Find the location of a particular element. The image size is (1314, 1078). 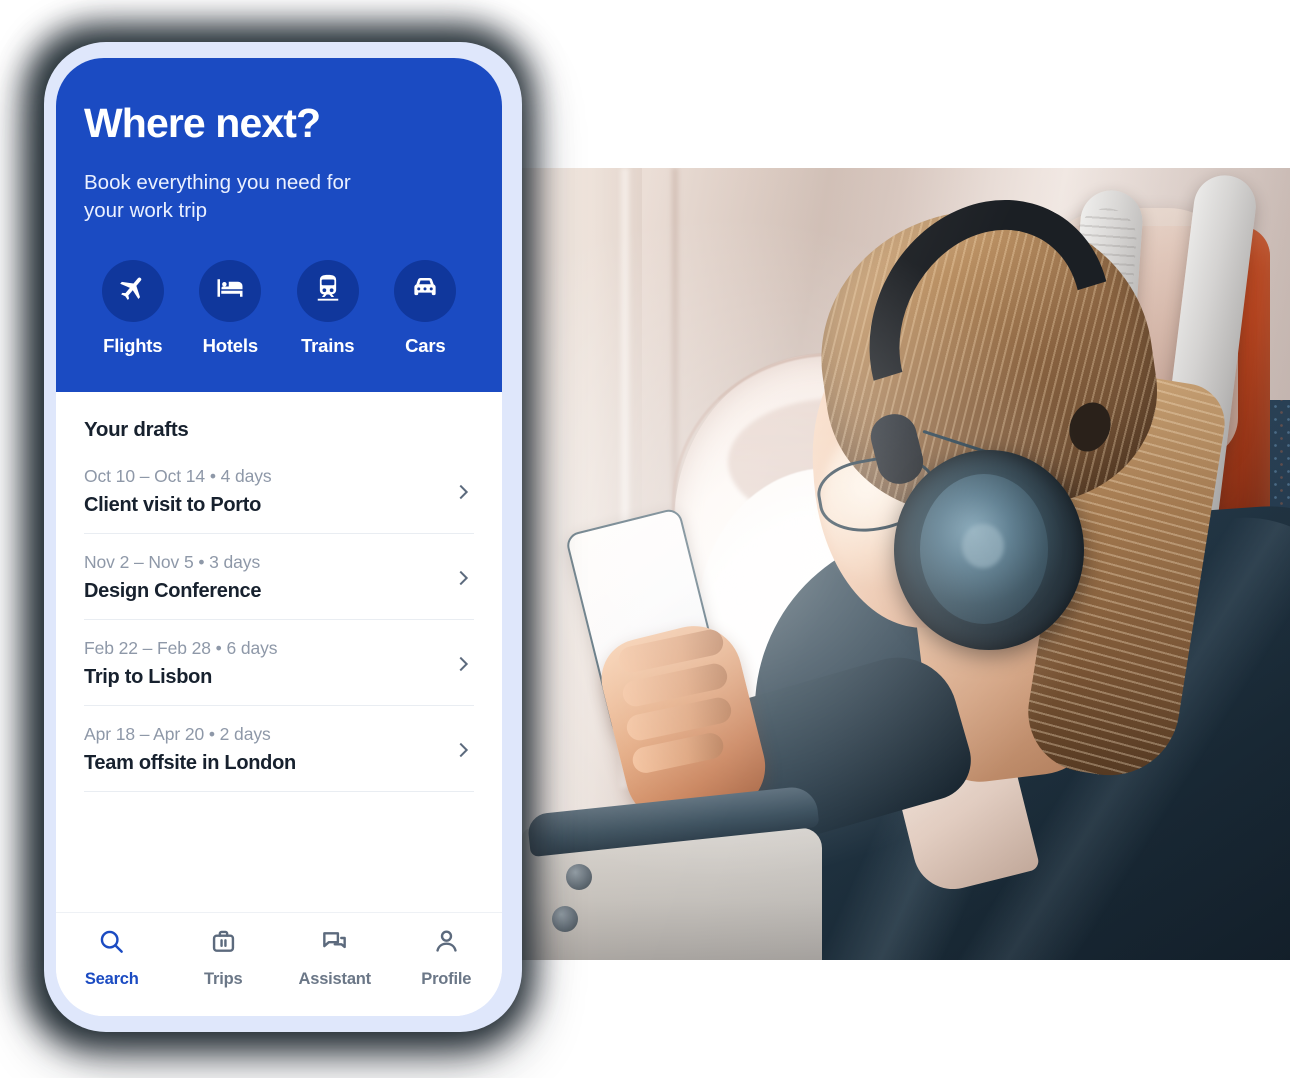

tab-label: Profile is located at coordinates (446, 979).